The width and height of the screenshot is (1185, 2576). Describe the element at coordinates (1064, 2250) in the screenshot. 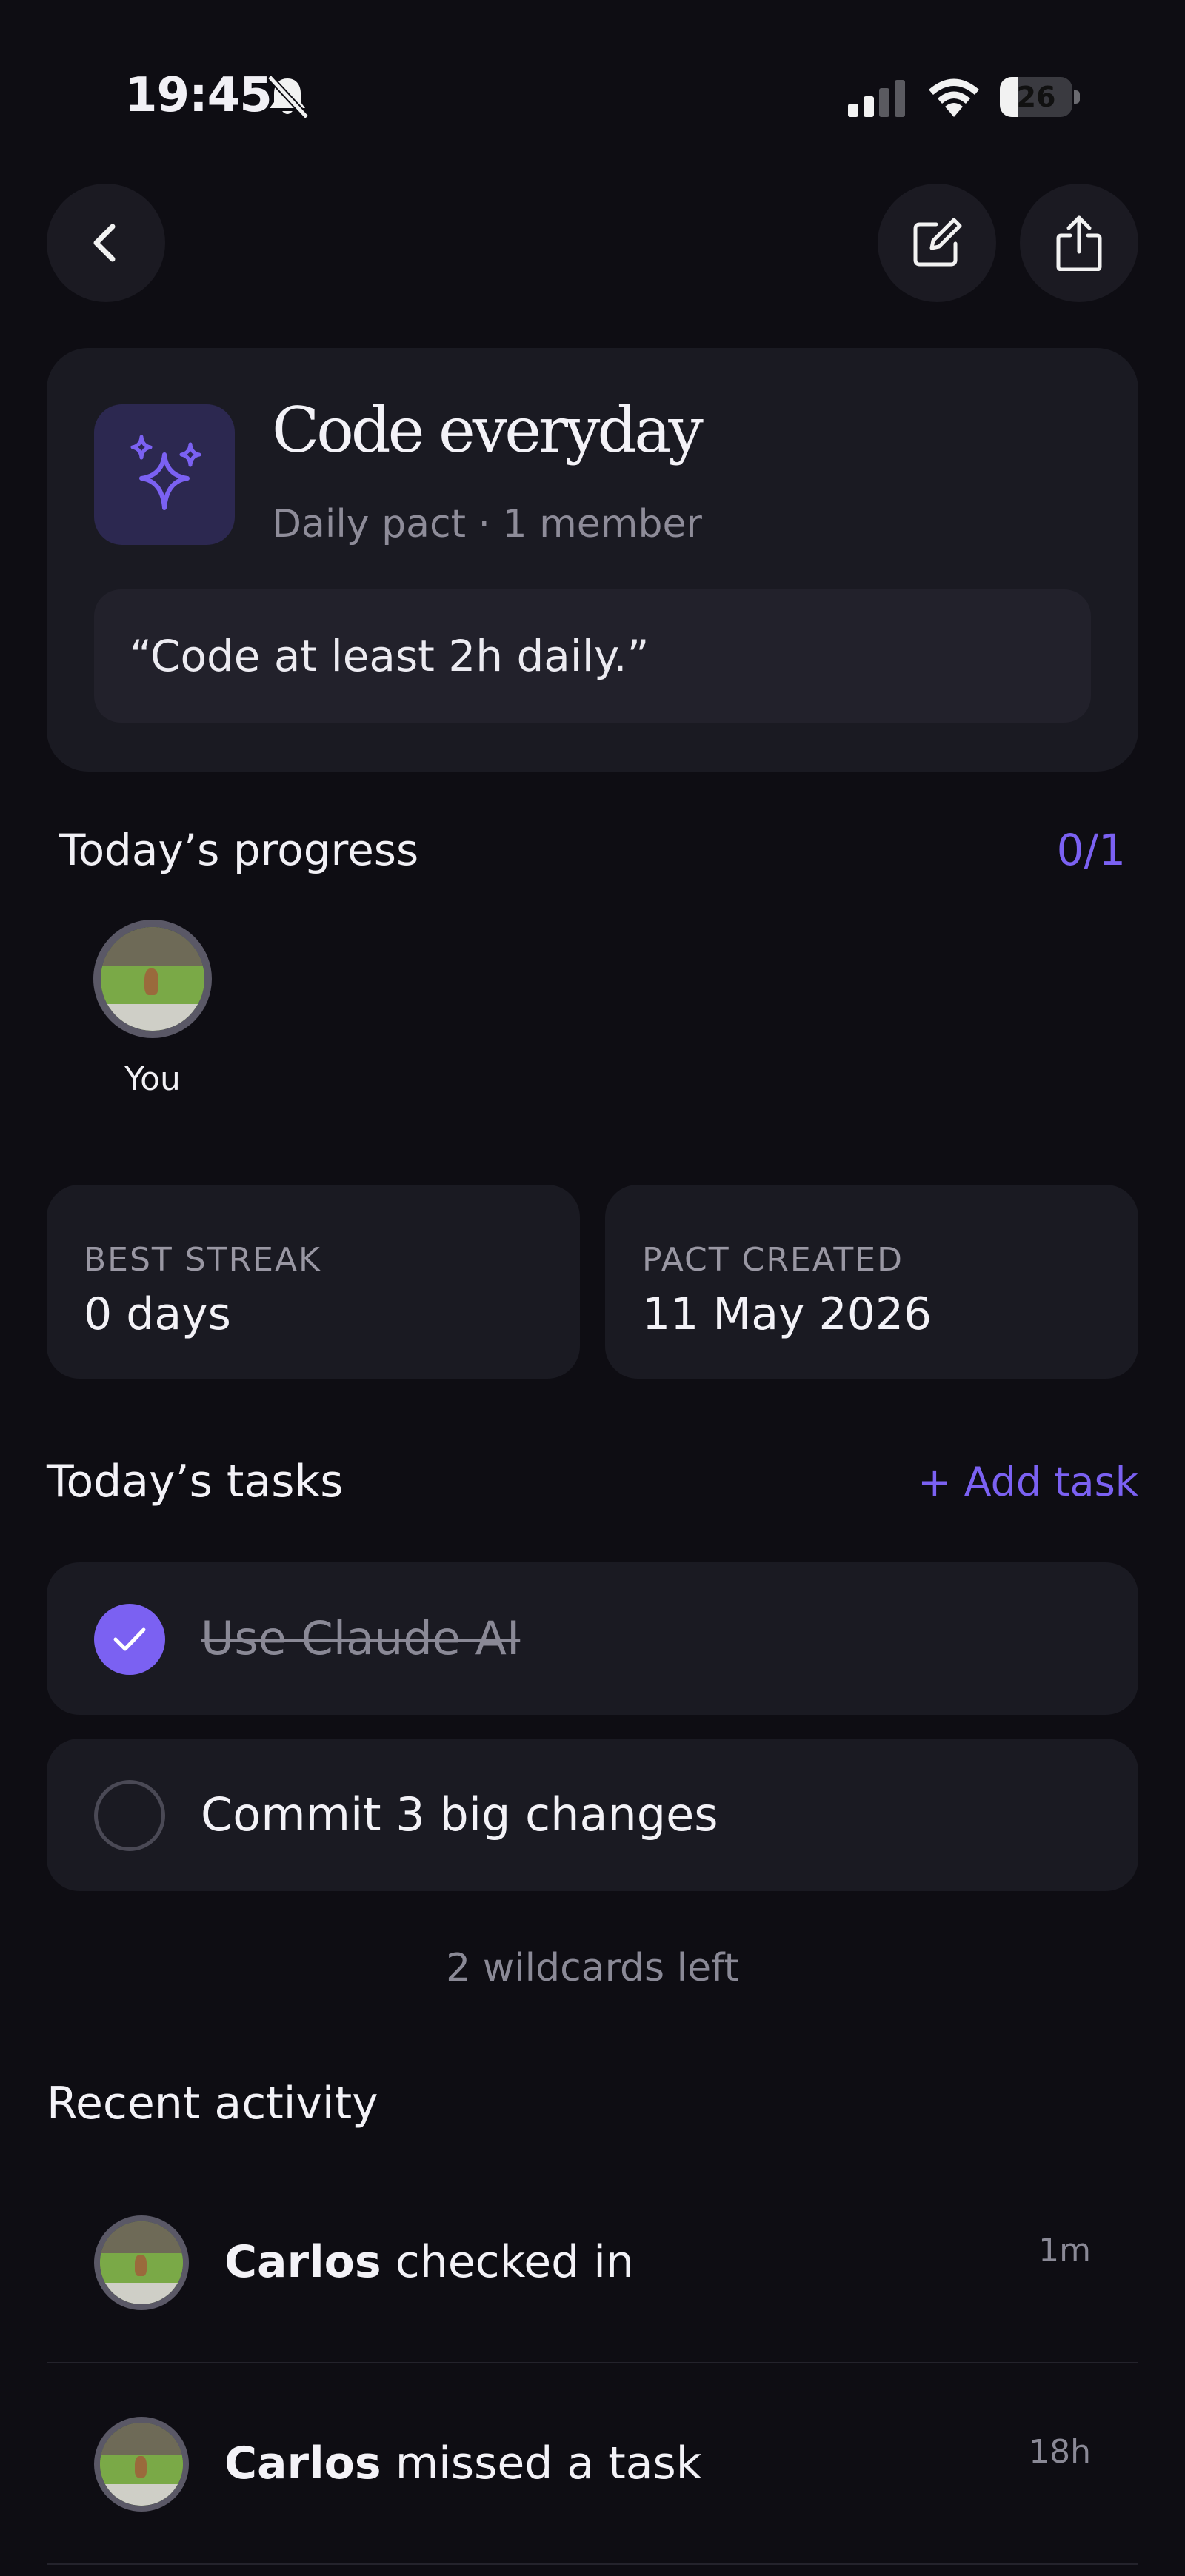

I see `activity-time: 1m` at that location.